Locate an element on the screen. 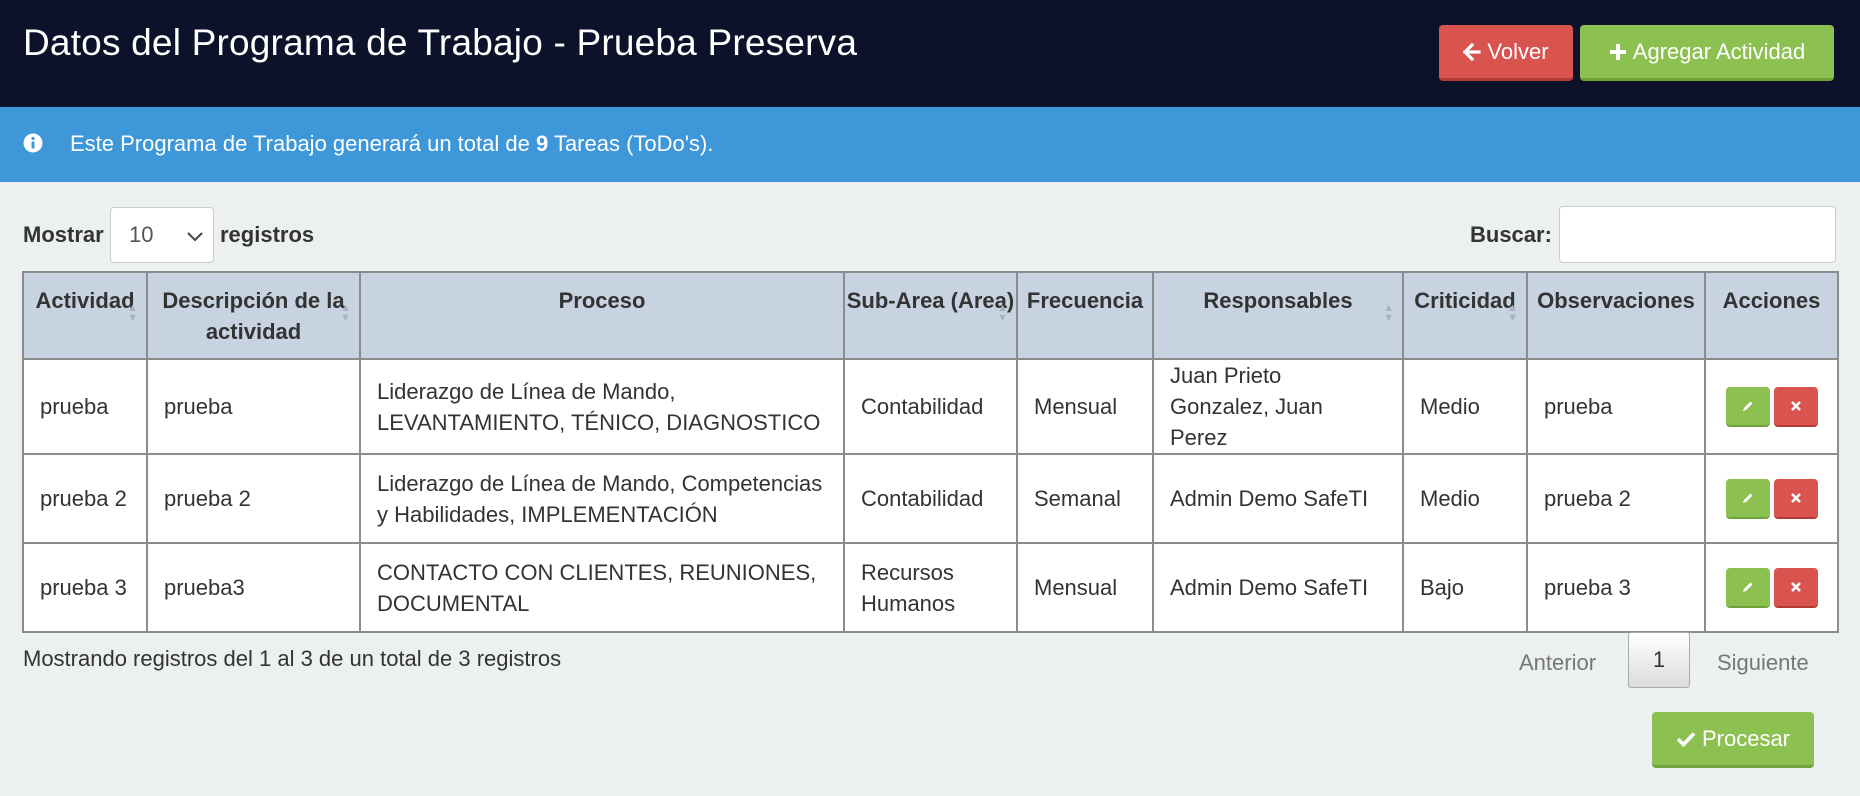 The image size is (1860, 796). back-button-label: Volver is located at coordinates (1518, 51).